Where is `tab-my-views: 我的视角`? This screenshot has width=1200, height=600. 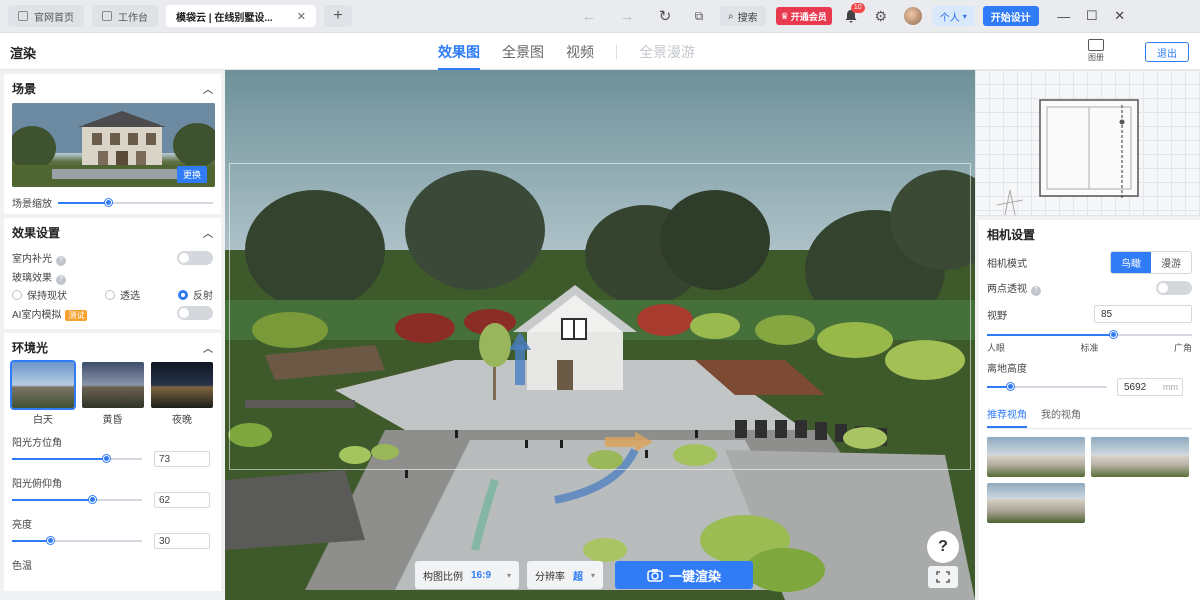
tab-my-views: 我的视角 is located at coordinates (1061, 417).